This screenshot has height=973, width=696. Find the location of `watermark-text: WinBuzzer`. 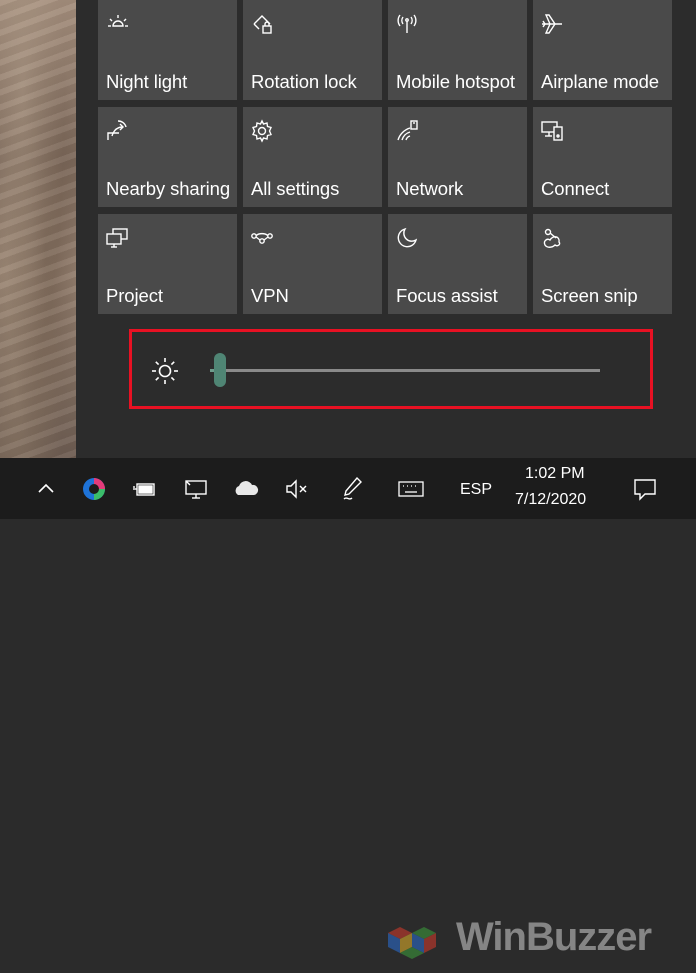

watermark-text: WinBuzzer is located at coordinates (554, 937).